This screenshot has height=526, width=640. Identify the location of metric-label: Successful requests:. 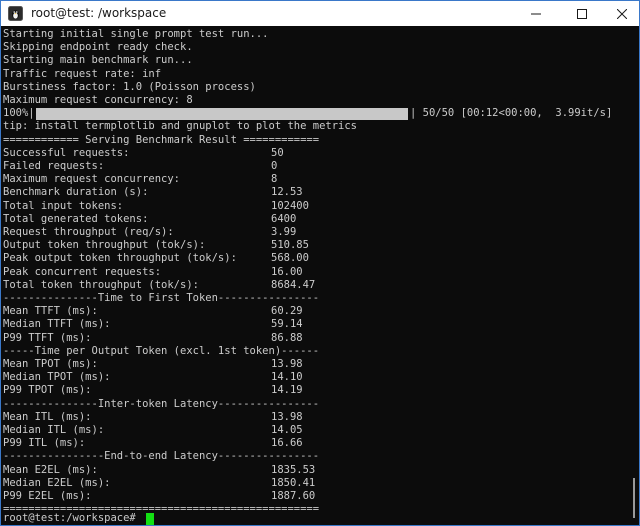
(66, 152).